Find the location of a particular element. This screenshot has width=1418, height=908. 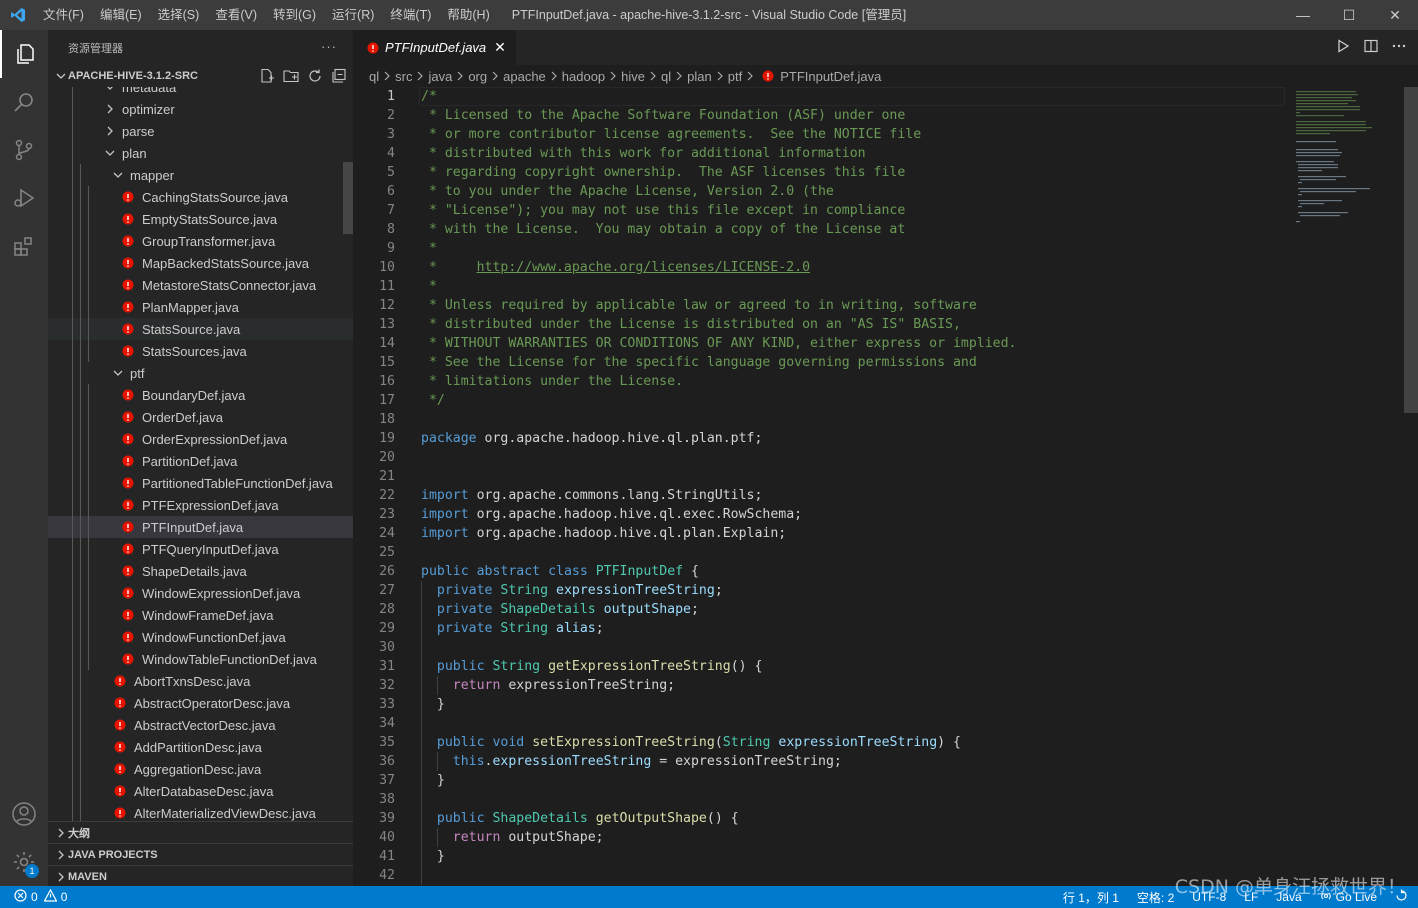

tree-file: WindowFunctionDef.java is located at coordinates (200, 637).